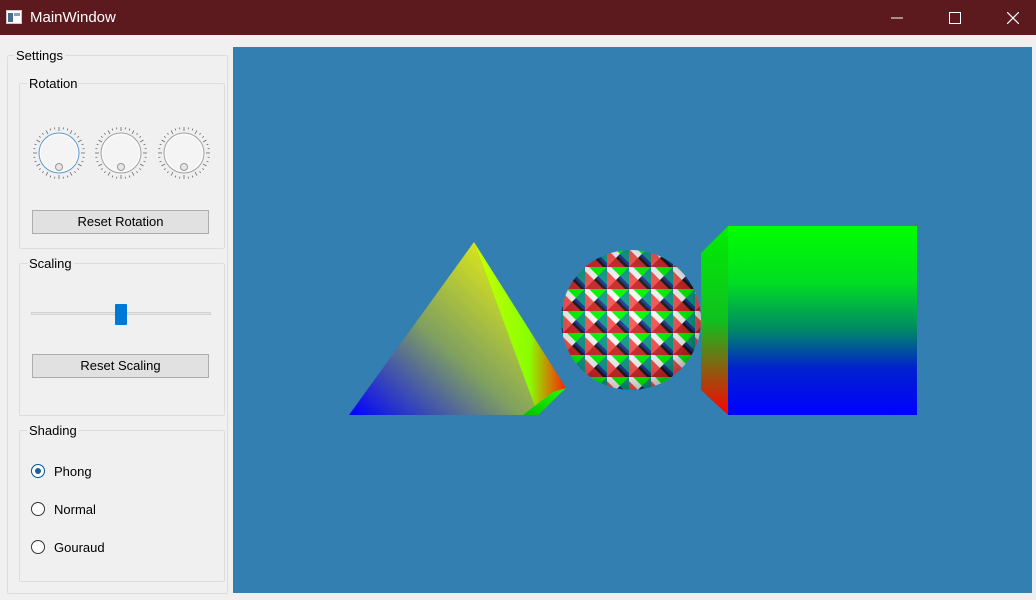  I want to click on maximize-icon, so click(955, 18).